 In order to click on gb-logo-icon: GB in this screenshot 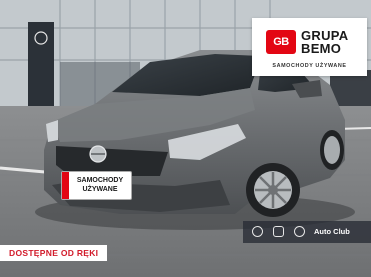, I will do `click(281, 42)`.